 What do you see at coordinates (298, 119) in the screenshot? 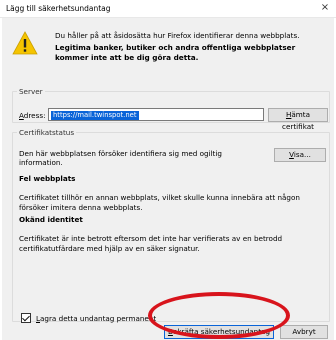
I see `fetch-certificate-button: Hämta certifikat` at bounding box center [298, 119].